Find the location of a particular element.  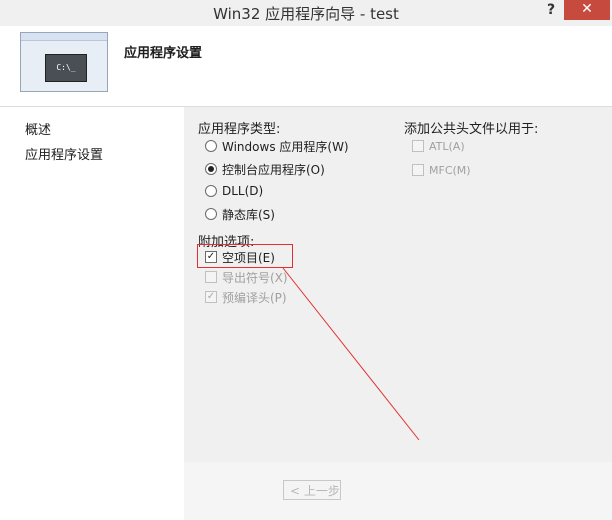

common-headers-label: 添加公共头文件以用于: is located at coordinates (471, 129).